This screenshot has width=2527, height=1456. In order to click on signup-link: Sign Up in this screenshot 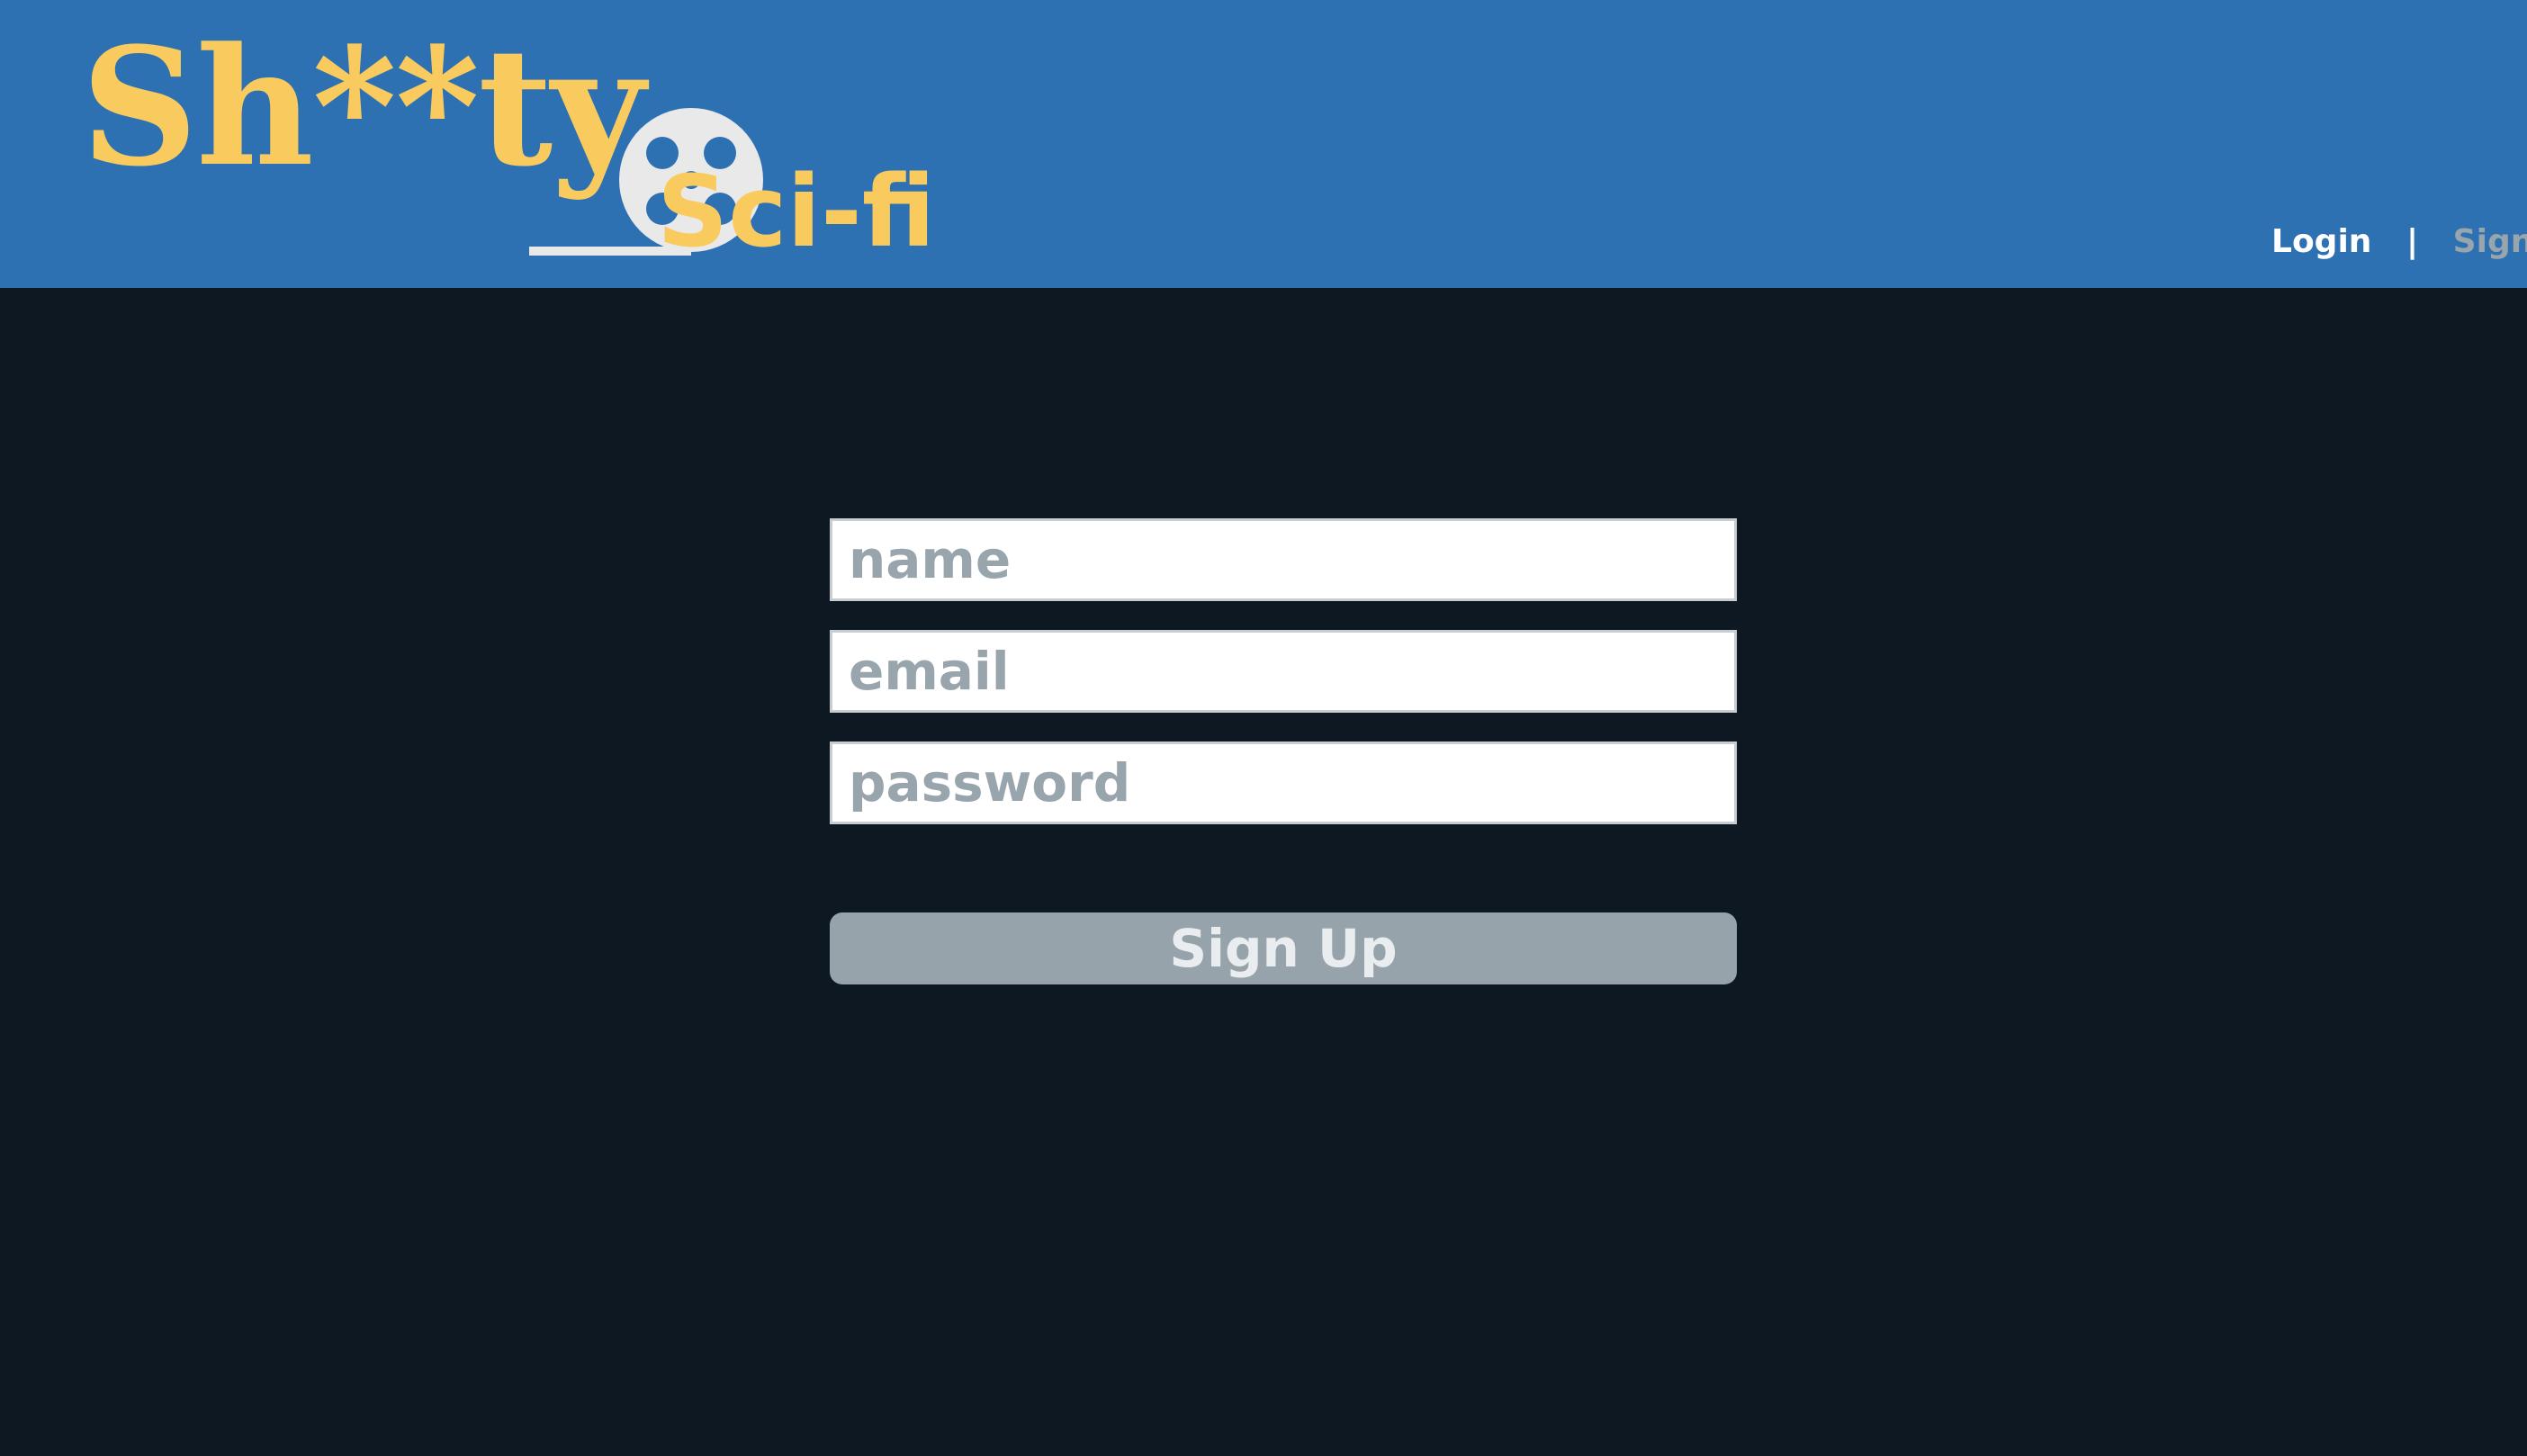, I will do `click(2490, 241)`.